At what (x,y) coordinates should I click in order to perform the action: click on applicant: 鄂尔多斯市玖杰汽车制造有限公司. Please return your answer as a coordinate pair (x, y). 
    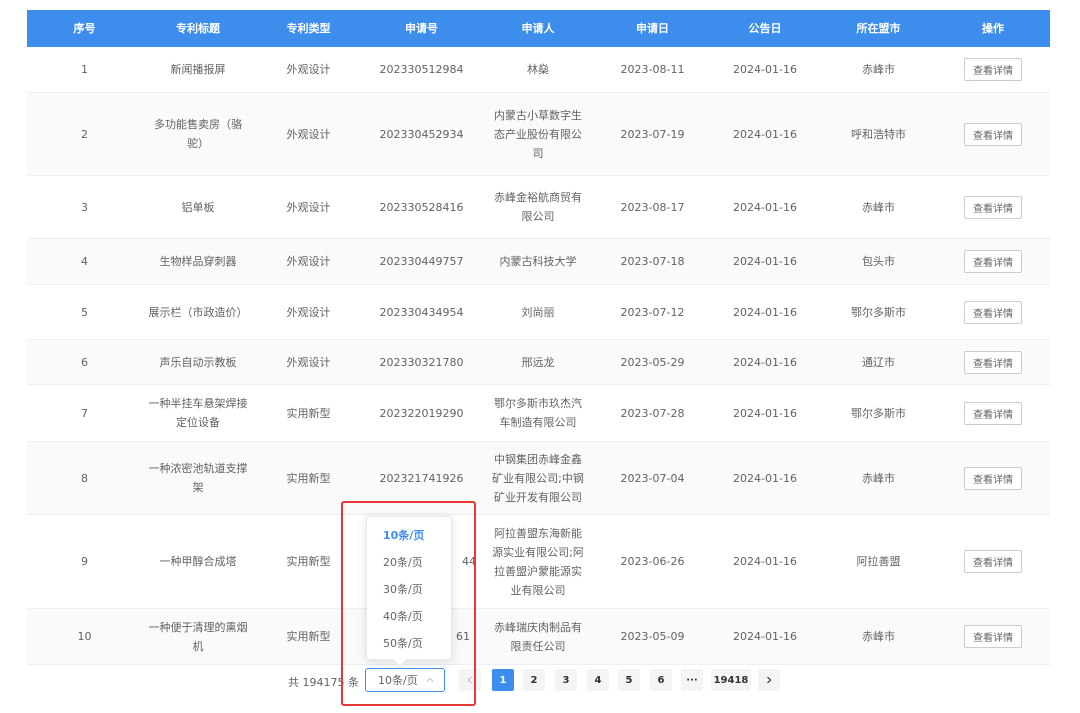
    Looking at the image, I should click on (538, 413).